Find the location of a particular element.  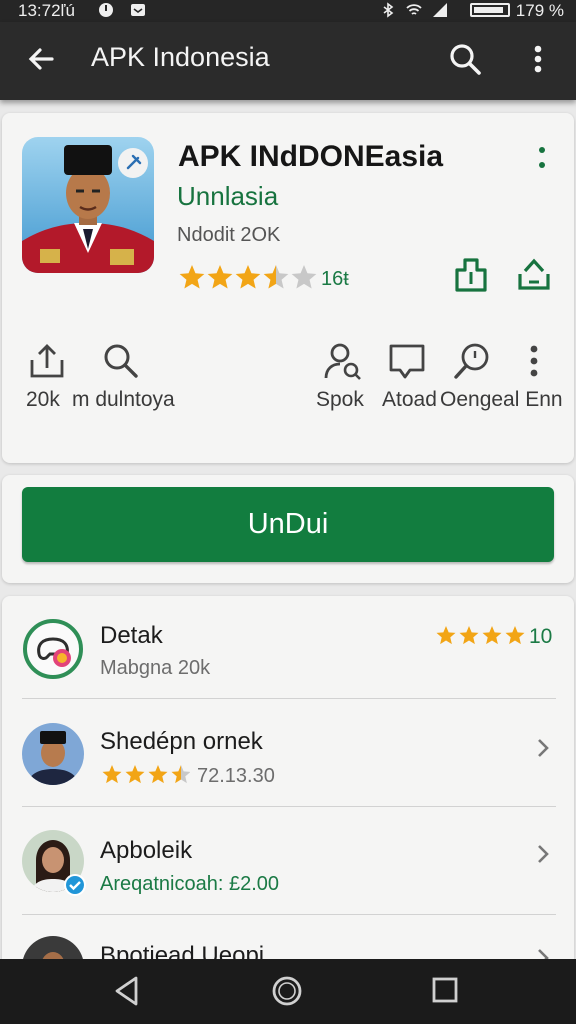

wishlist-icon is located at coordinates (471, 274).